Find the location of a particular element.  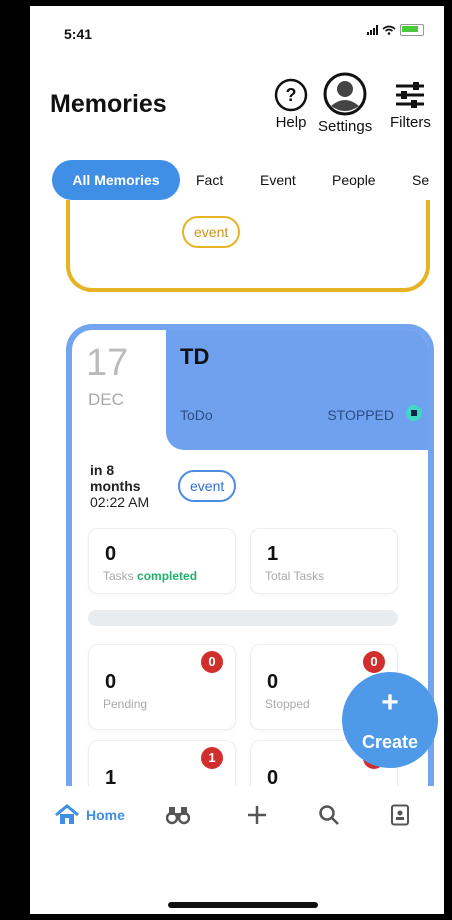

when-info: in 8 months 02:22 AM is located at coordinates (119, 486).